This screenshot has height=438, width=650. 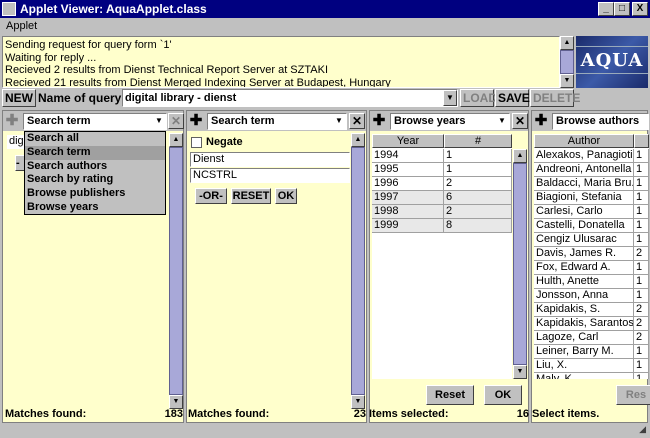 What do you see at coordinates (591, 296) in the screenshot?
I see `table-row: Jonsson, Anna 1` at bounding box center [591, 296].